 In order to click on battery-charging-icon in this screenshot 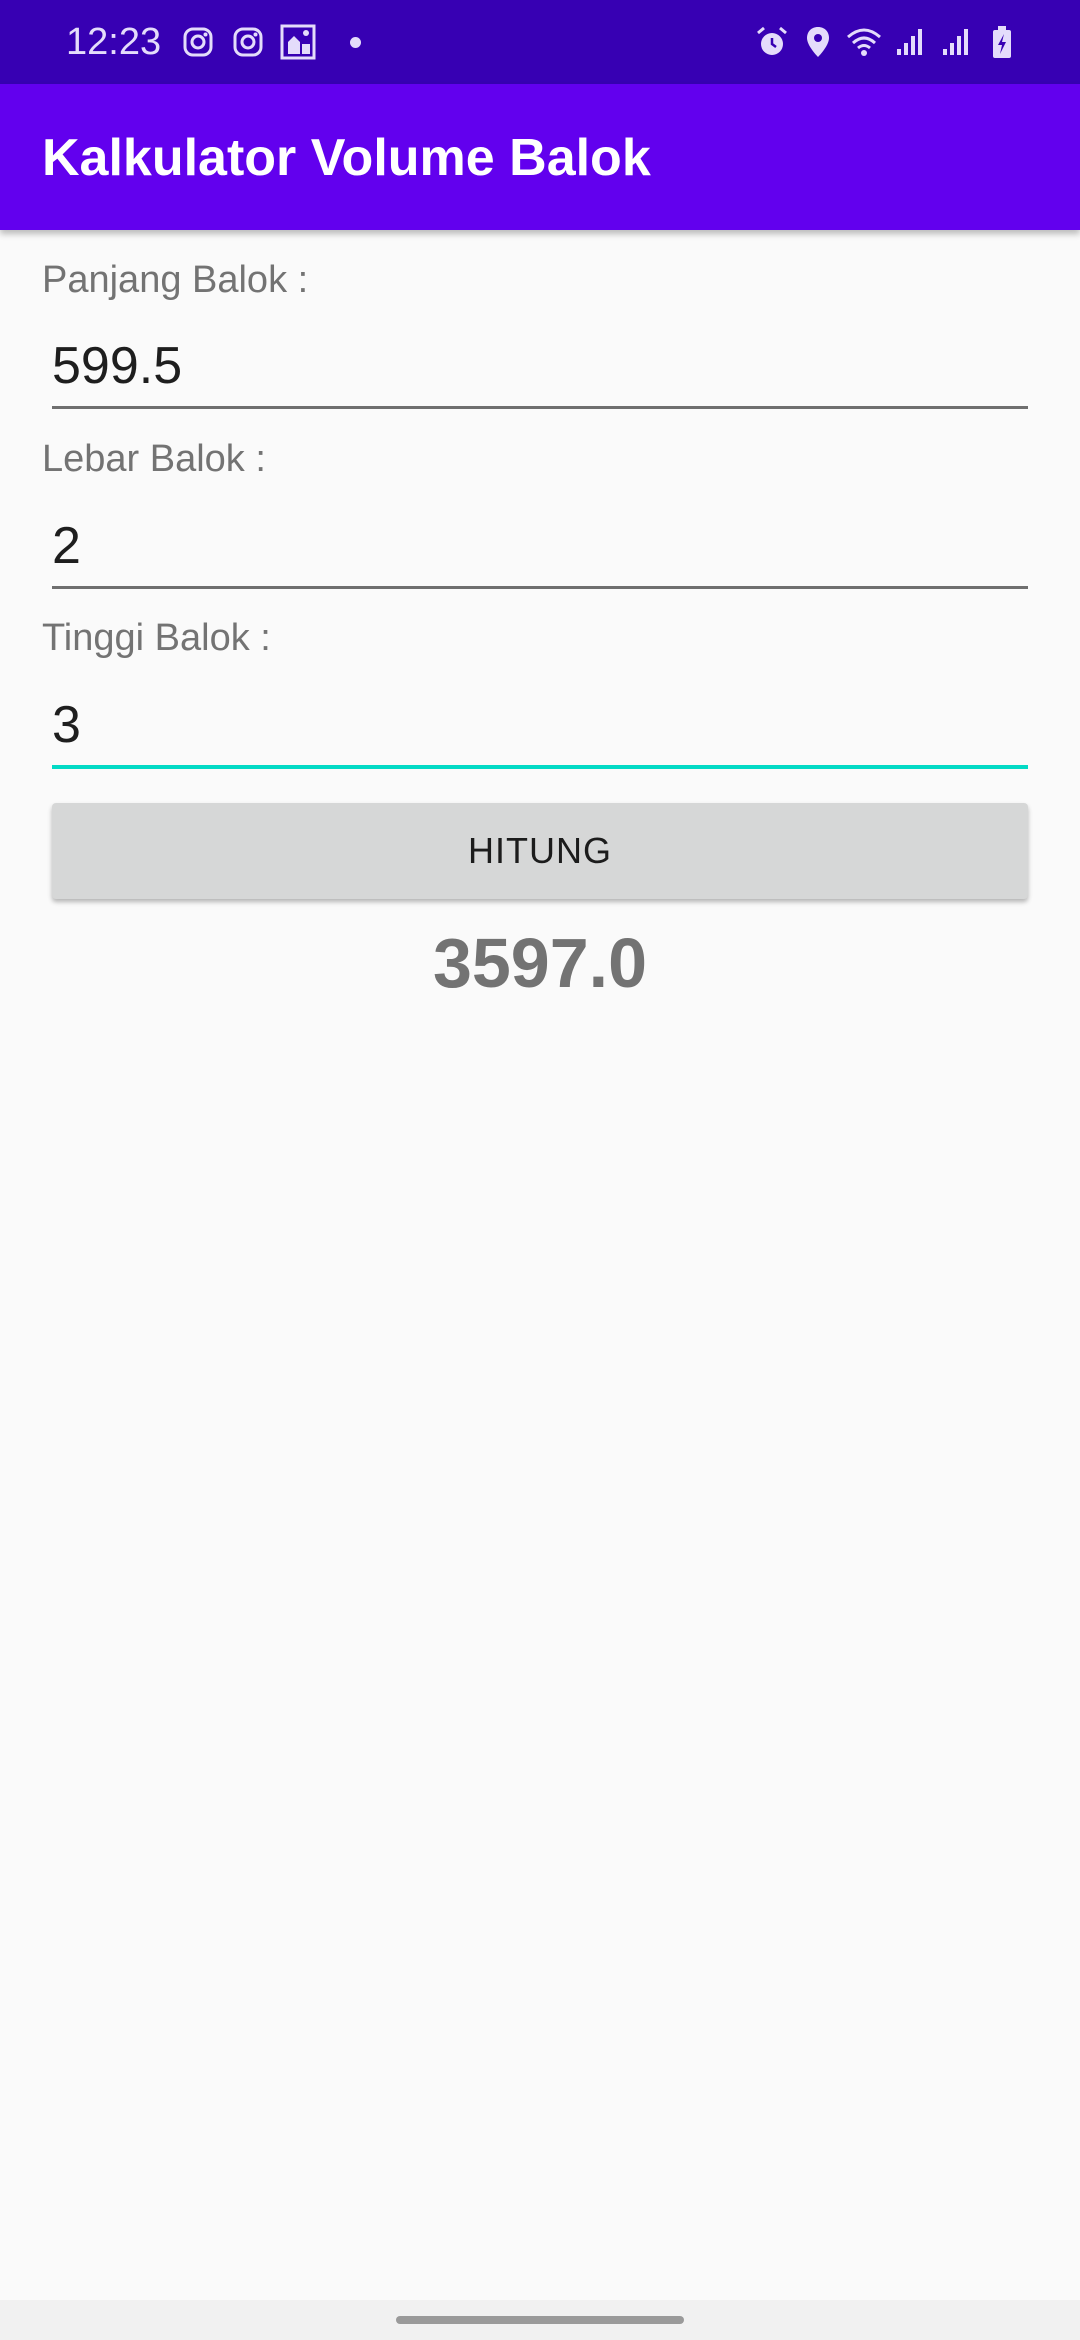, I will do `click(1002, 42)`.